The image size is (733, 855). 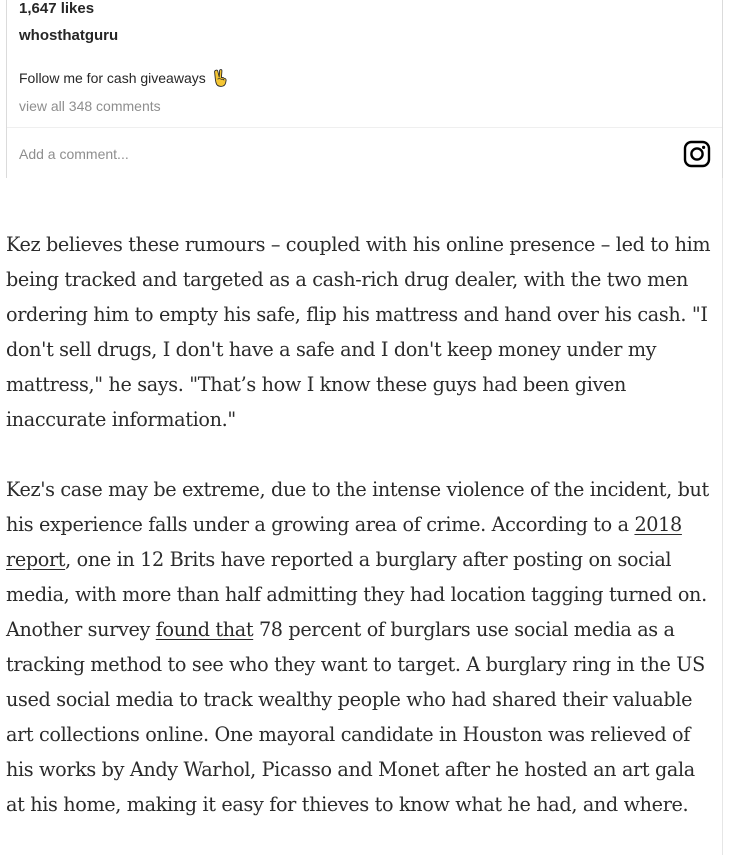 I want to click on post-username: whosthatguru, so click(x=68, y=36).